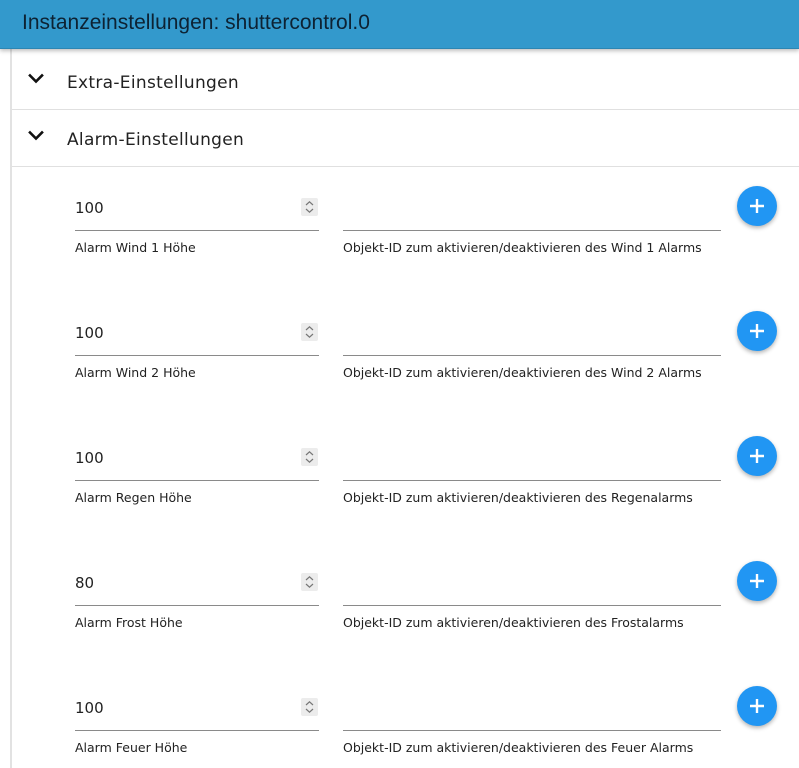 The image size is (799, 768). What do you see at coordinates (405, 81) in the screenshot?
I see `section-extra-settings: Extra-Einstellungen` at bounding box center [405, 81].